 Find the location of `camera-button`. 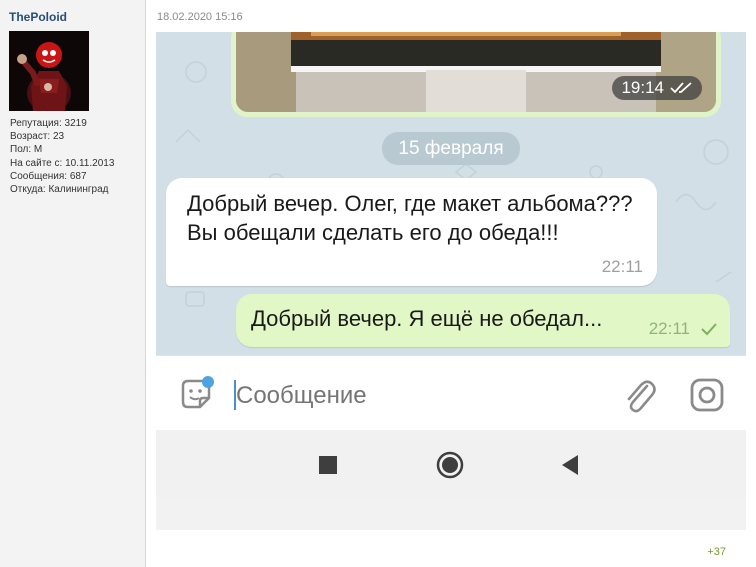

camera-button is located at coordinates (707, 395).